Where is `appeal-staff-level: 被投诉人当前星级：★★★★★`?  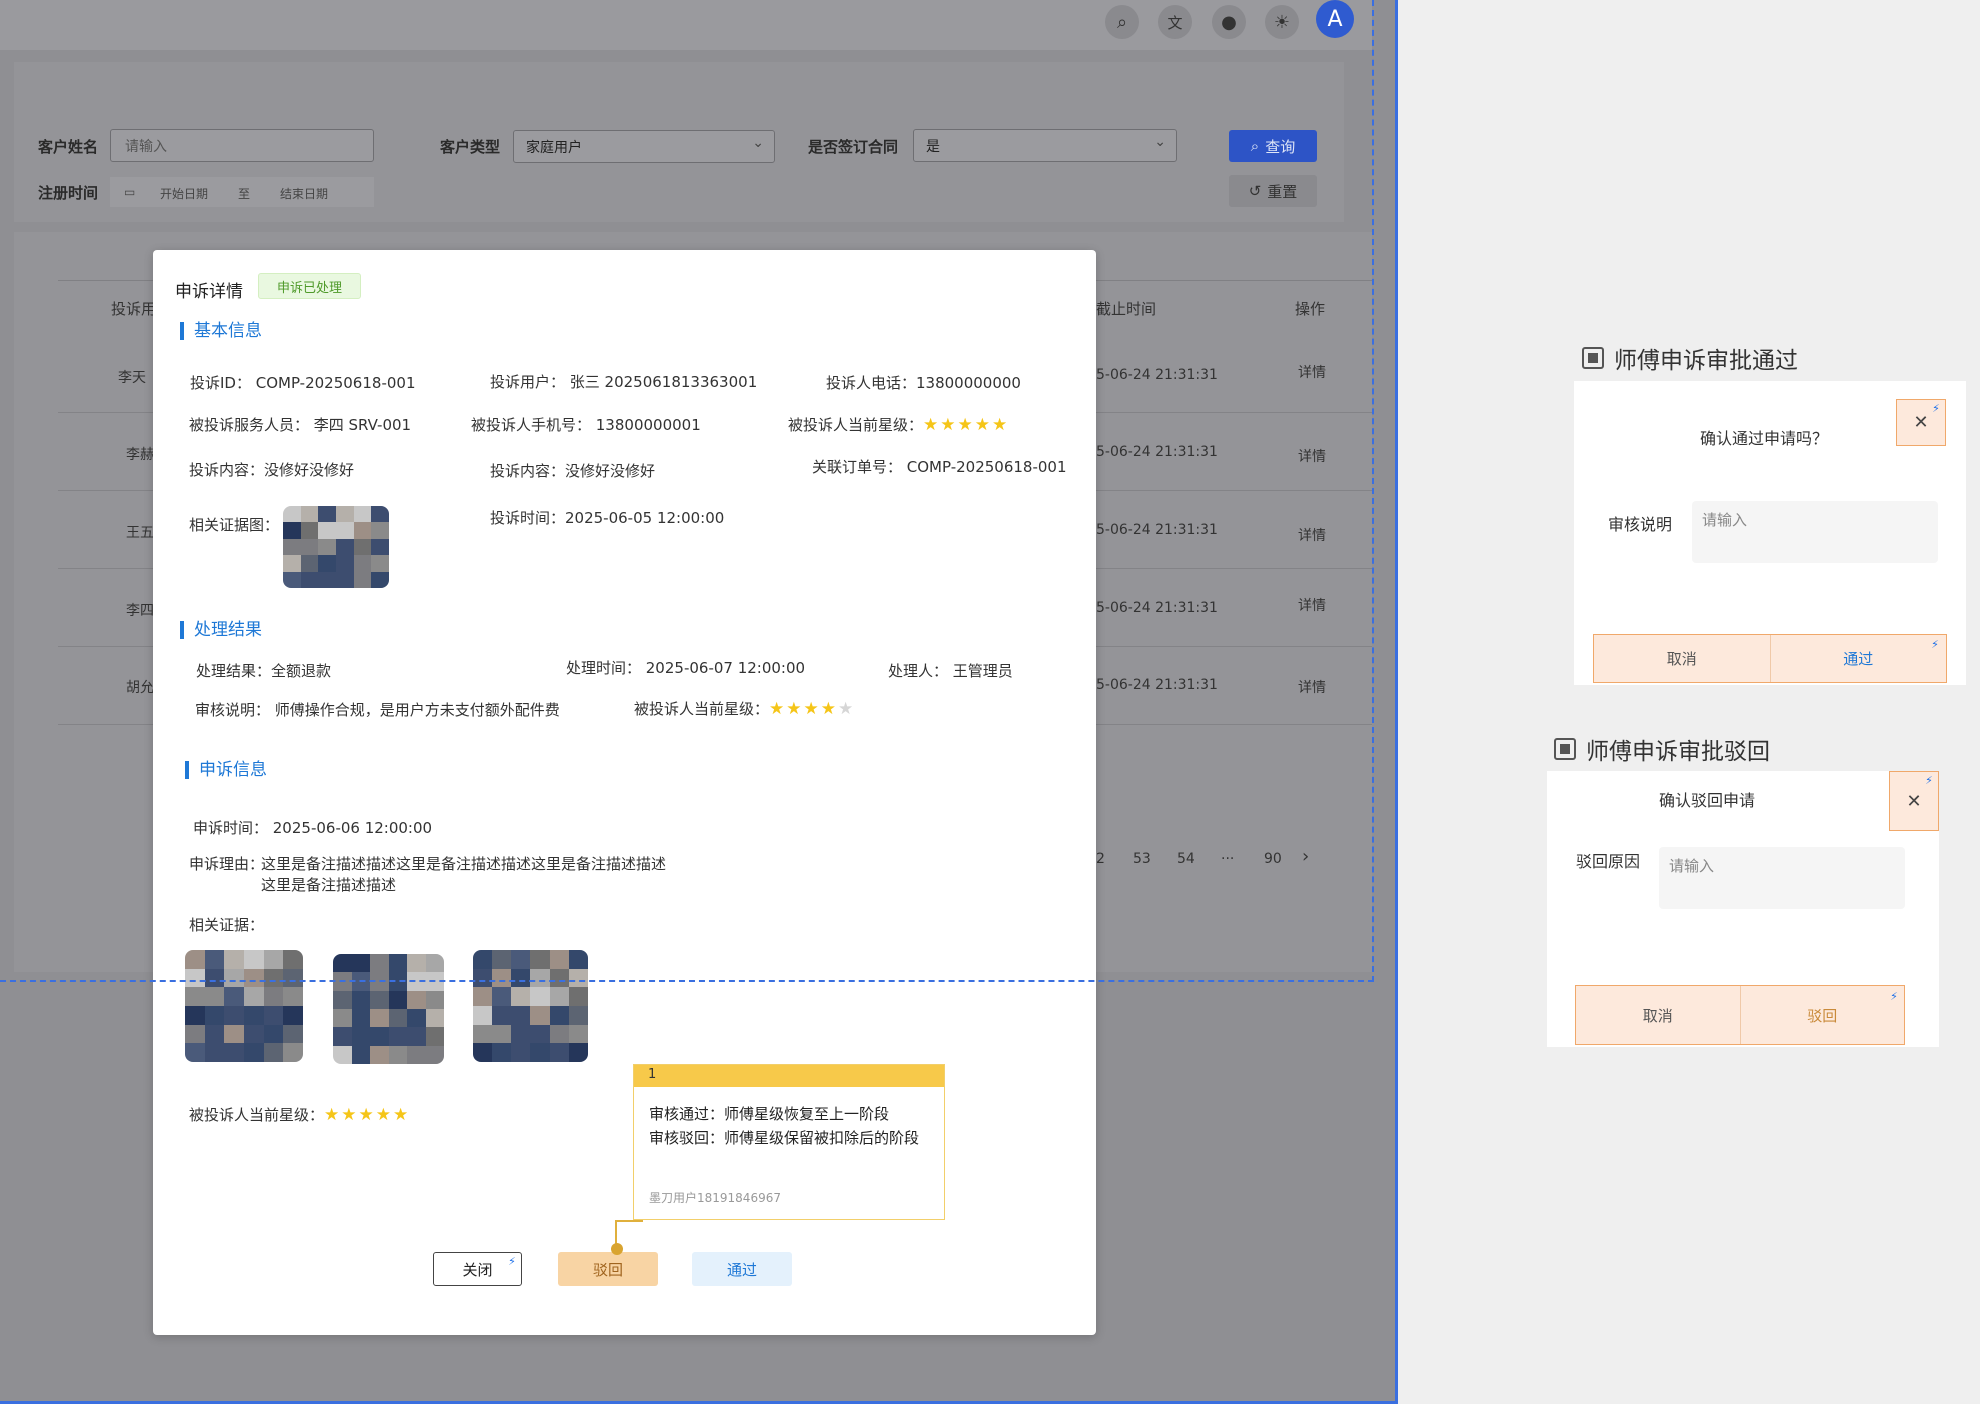 appeal-staff-level: 被投诉人当前星级：★★★★★ is located at coordinates (299, 1114).